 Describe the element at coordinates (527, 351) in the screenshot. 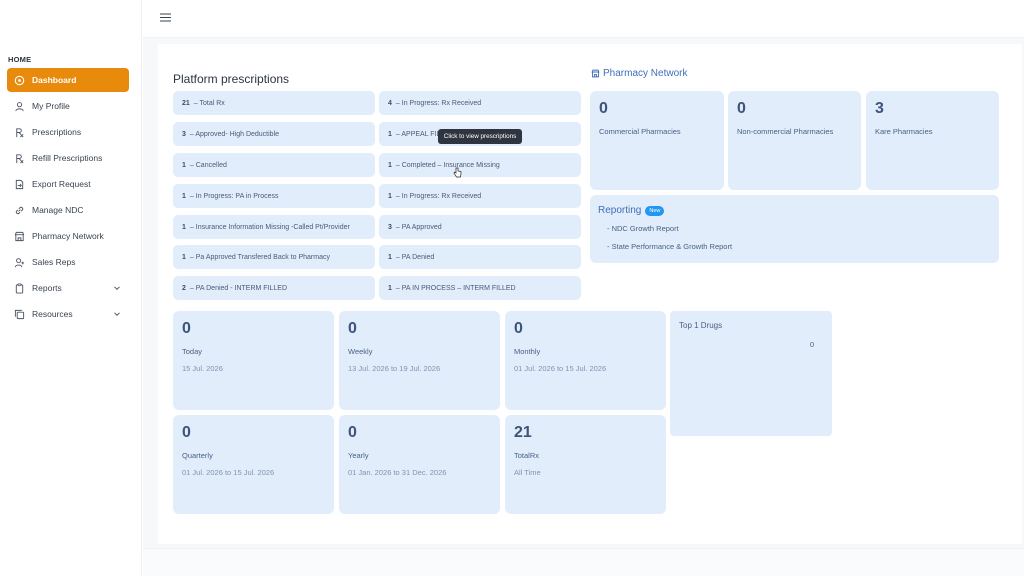

I see `stat-label: Monthly` at that location.